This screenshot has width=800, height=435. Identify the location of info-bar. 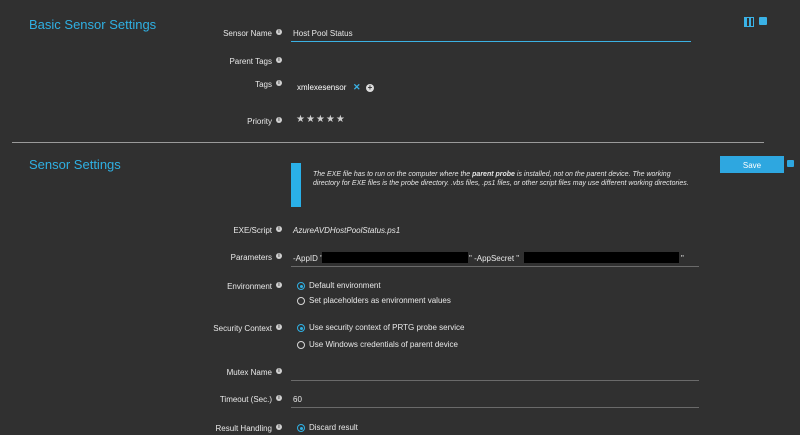
(296, 185).